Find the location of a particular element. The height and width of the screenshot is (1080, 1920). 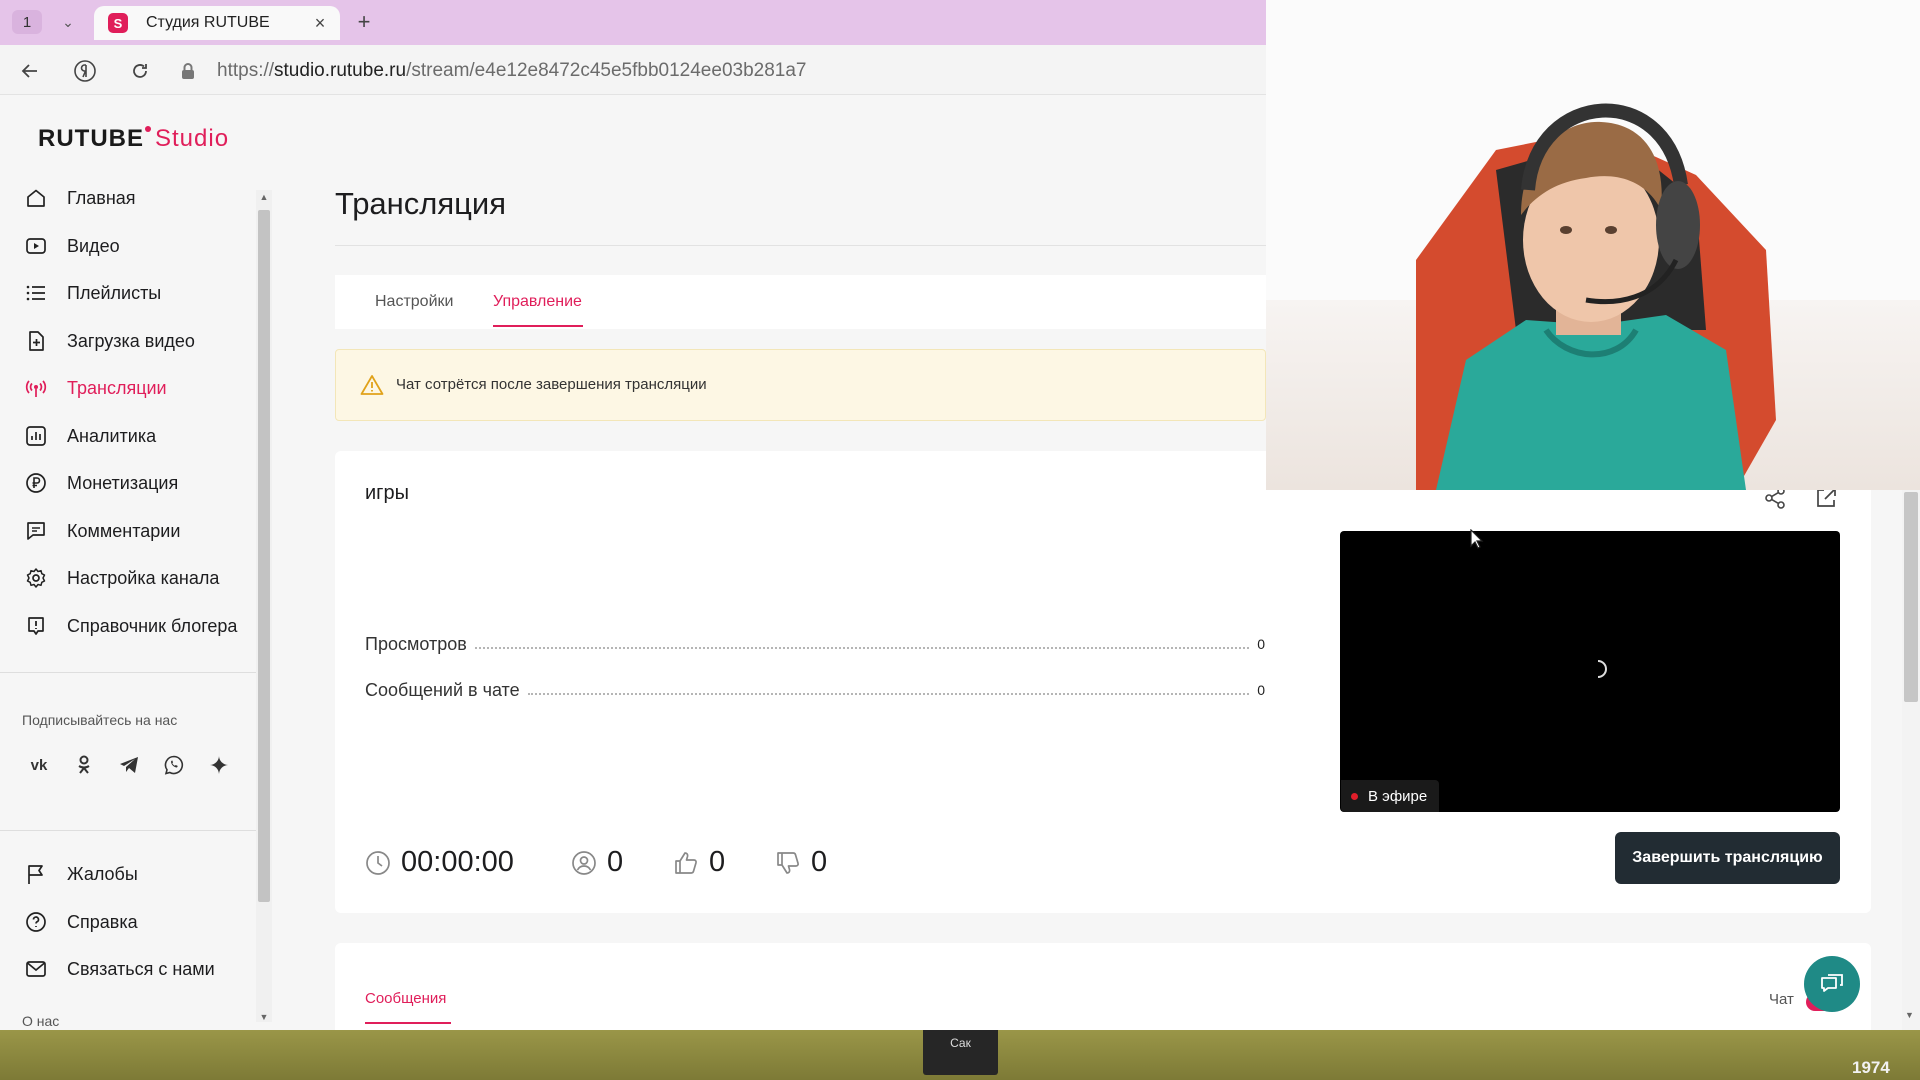

sidebar-item-contact: Связаться с нами is located at coordinates (119, 969).